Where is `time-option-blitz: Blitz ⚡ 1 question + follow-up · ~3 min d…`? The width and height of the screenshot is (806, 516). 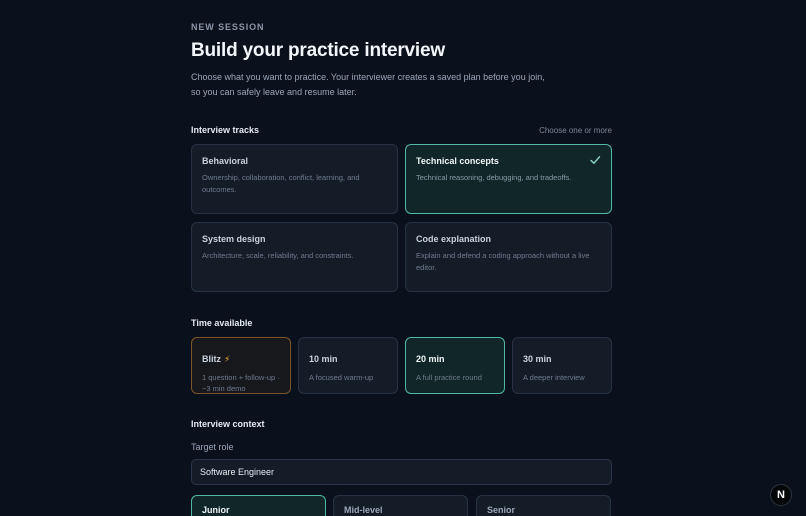 time-option-blitz: Blitz ⚡ 1 question + follow-up · ~3 min d… is located at coordinates (241, 365).